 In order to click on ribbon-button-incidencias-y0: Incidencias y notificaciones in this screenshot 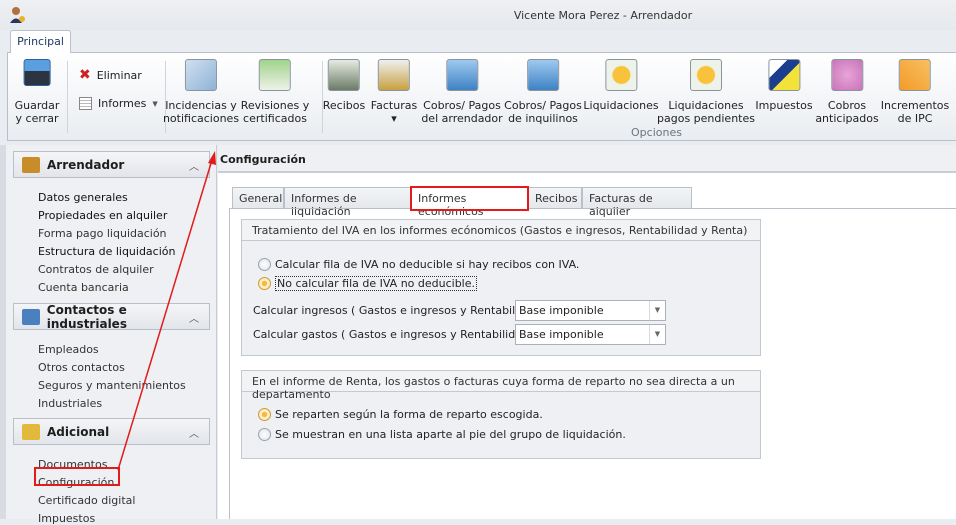, I will do `click(201, 92)`.